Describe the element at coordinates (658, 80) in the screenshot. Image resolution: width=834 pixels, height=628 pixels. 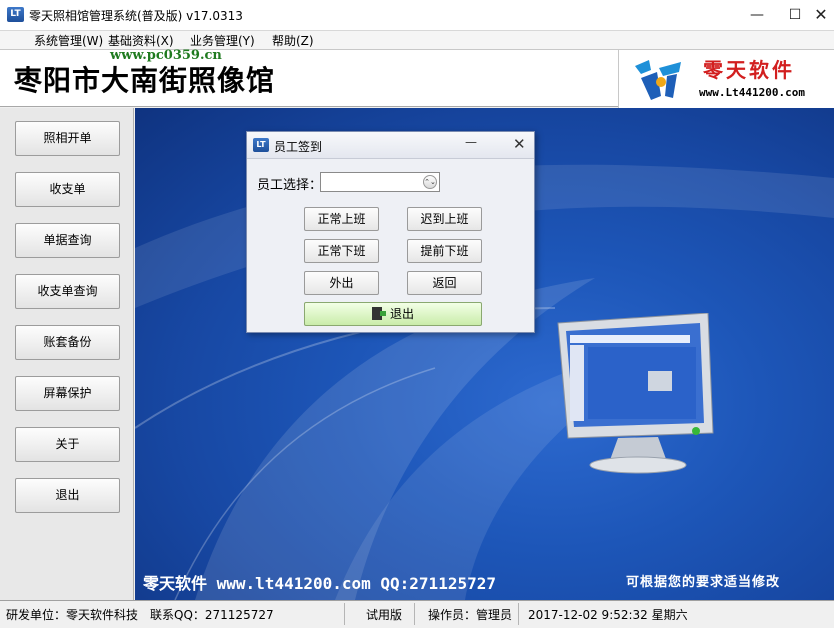
I see `logo-mark-icon` at that location.